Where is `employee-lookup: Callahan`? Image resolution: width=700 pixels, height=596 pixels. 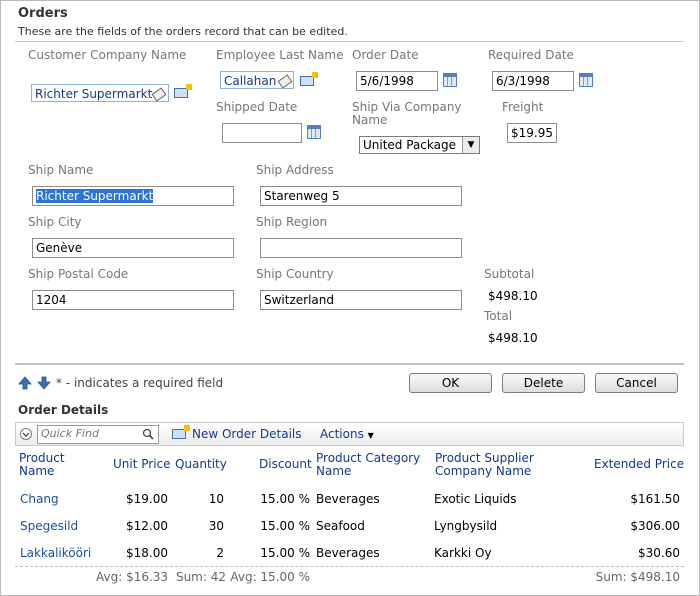
employee-lookup: Callahan is located at coordinates (257, 80).